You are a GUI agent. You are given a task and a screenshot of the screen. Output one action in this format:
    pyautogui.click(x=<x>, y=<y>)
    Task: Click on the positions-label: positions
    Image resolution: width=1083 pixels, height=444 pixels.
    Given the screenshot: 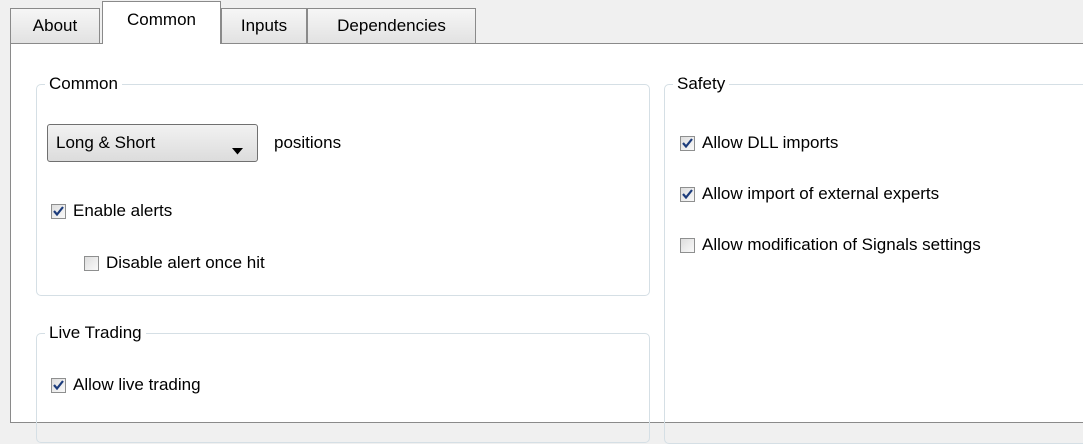 What is the action you would take?
    pyautogui.click(x=307, y=143)
    